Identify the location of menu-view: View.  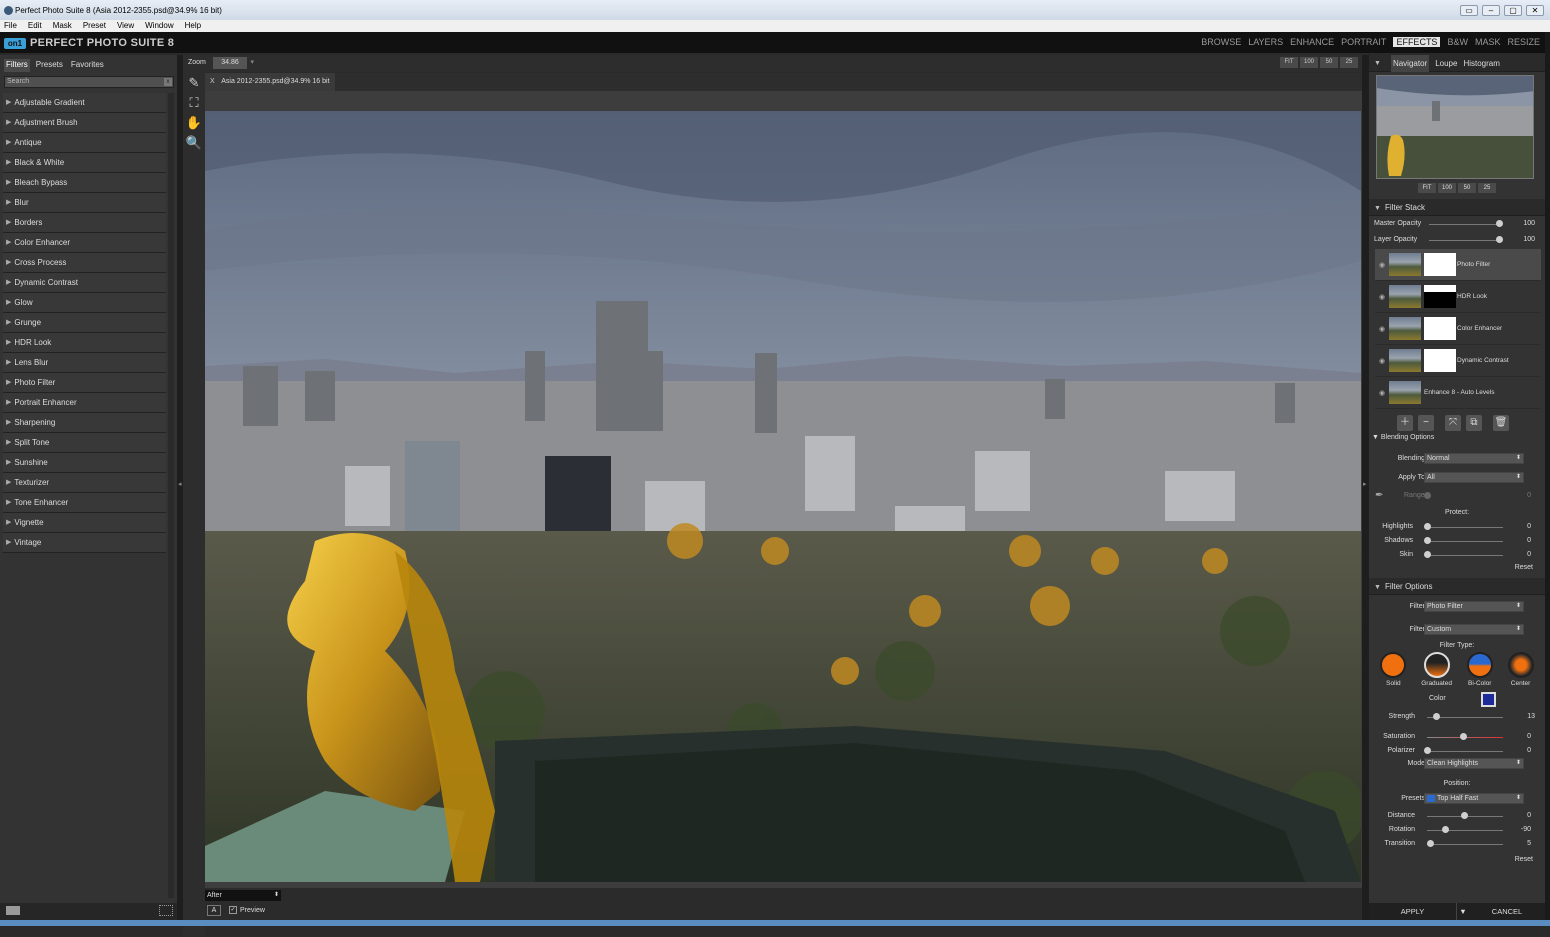
(125, 26).